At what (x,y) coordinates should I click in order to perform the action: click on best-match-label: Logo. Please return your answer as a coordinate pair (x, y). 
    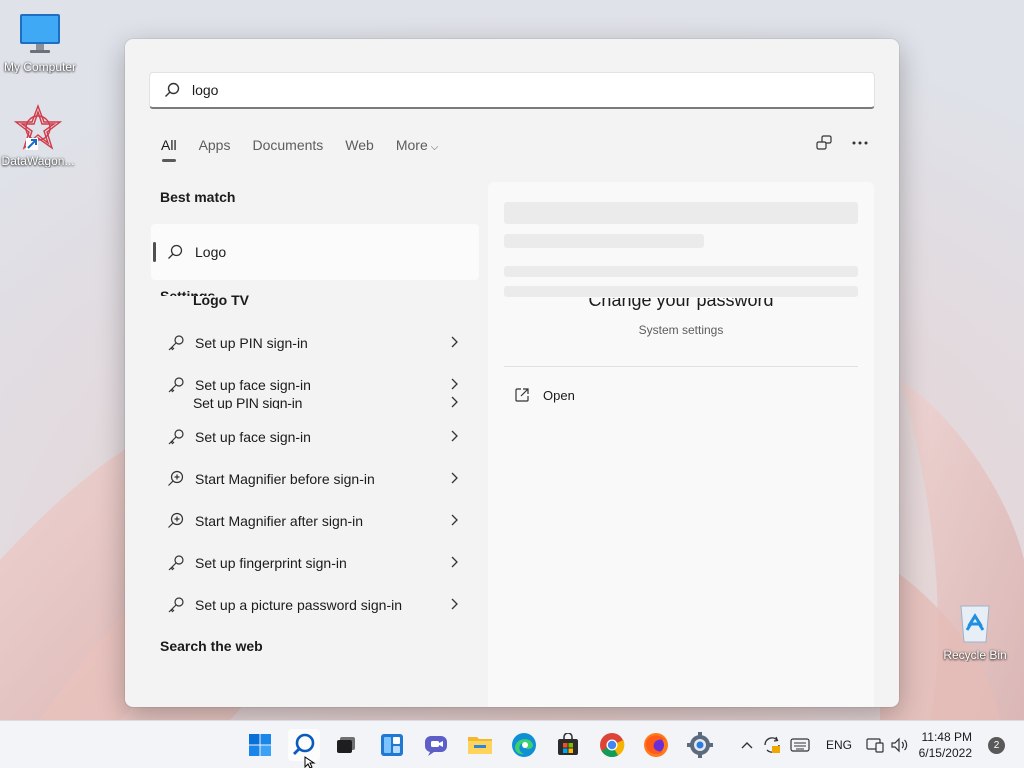
    Looking at the image, I should click on (211, 252).